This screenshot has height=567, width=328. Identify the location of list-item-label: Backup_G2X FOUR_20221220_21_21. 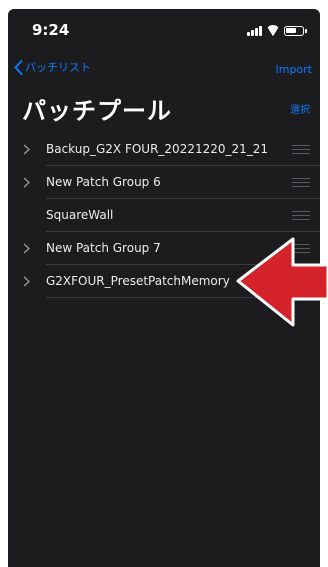
(157, 149).